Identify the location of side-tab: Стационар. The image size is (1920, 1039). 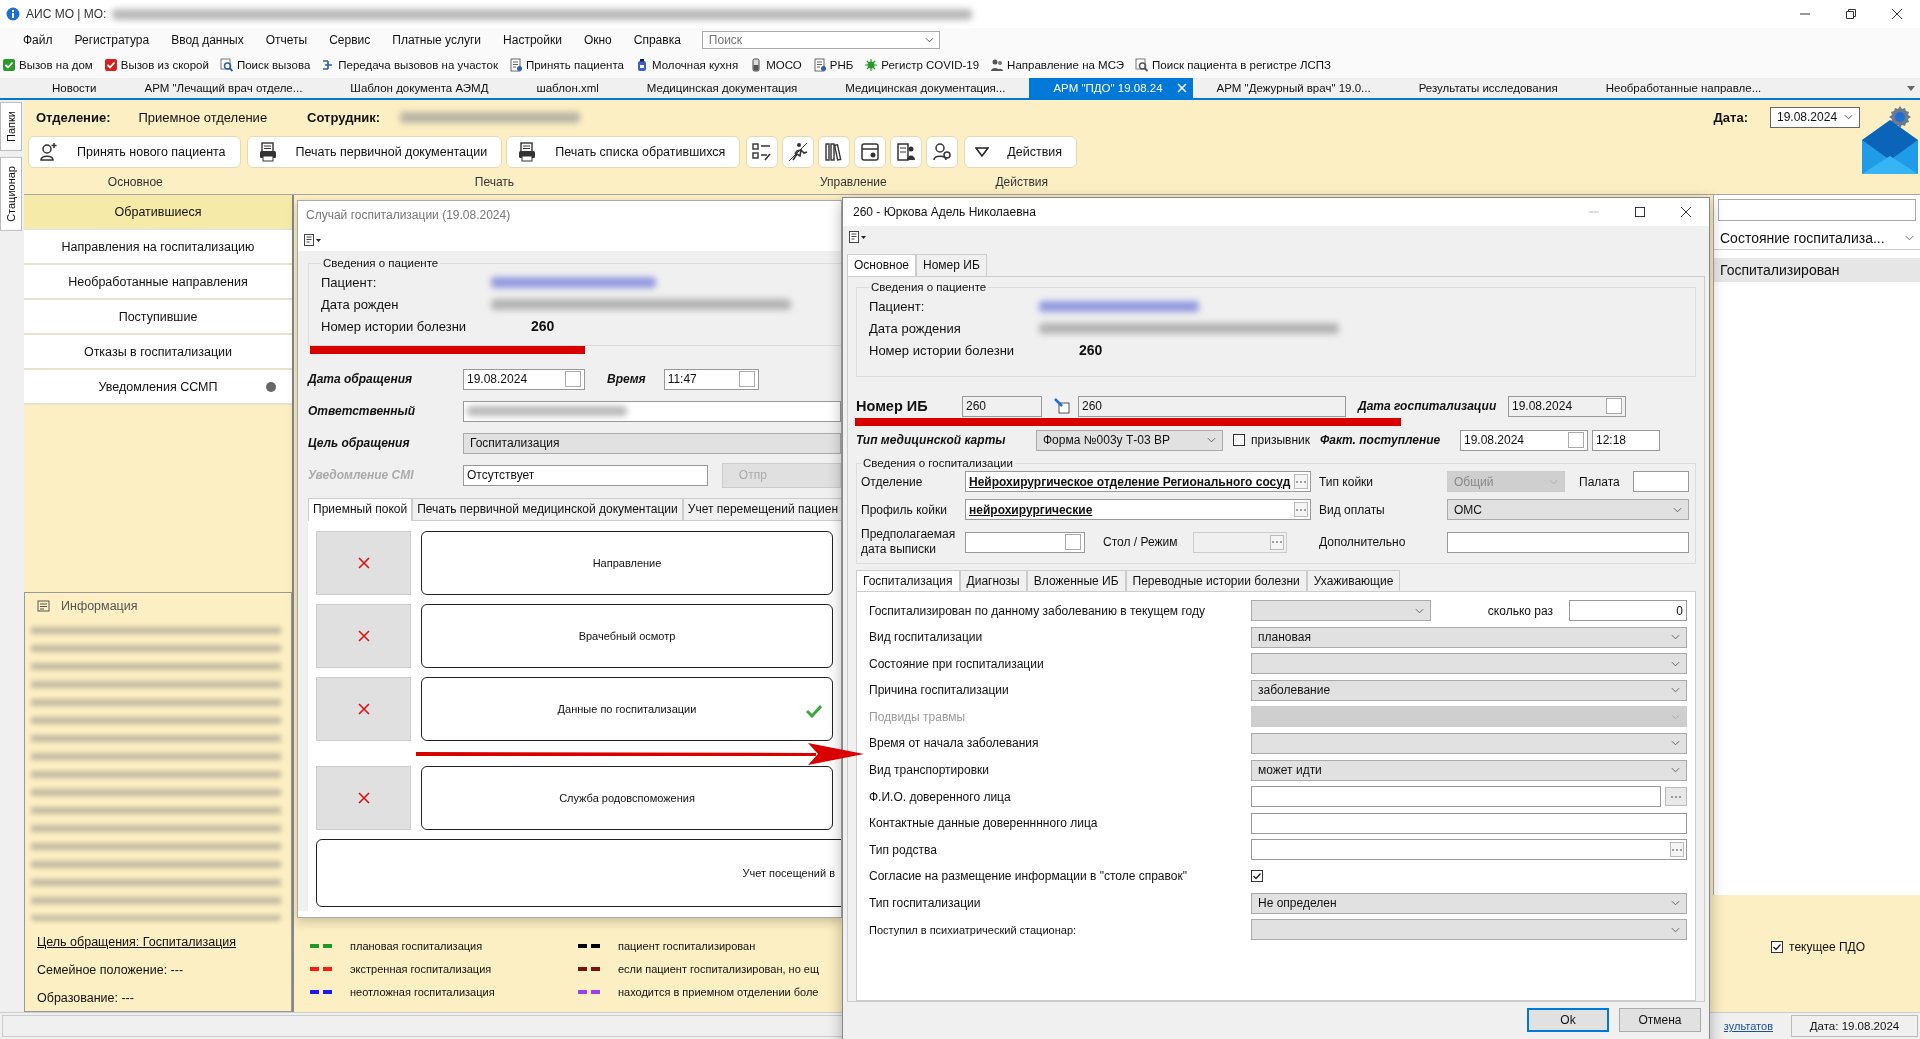
(11, 193).